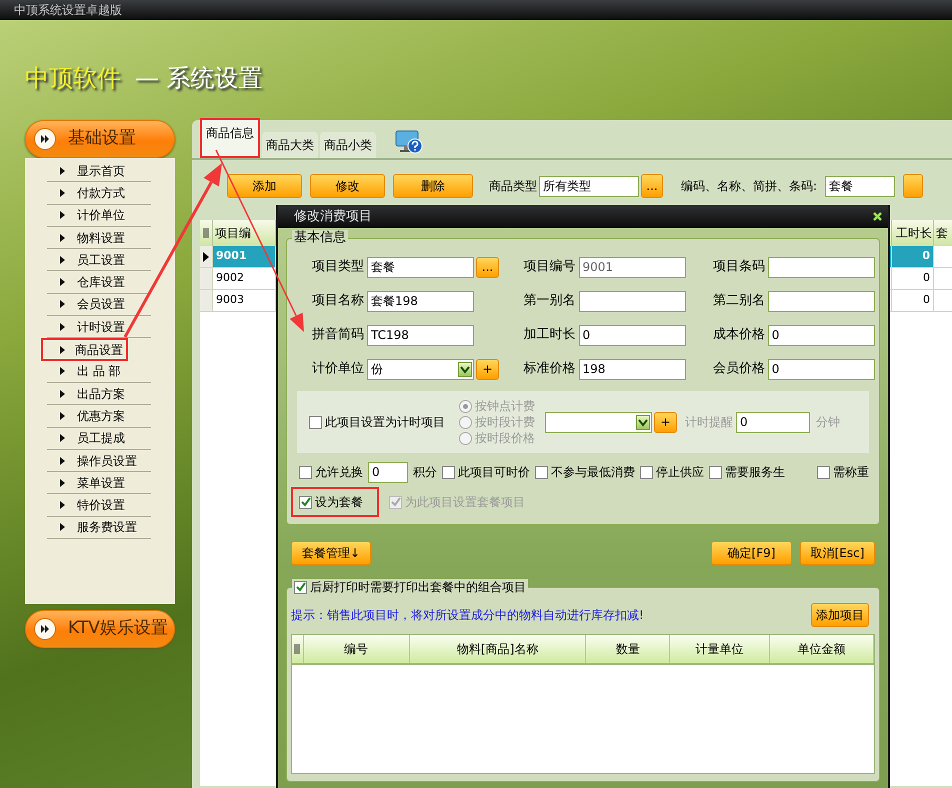 Image resolution: width=952 pixels, height=788 pixels. Describe the element at coordinates (357, 649) in the screenshot. I see `column-header: 编号` at that location.